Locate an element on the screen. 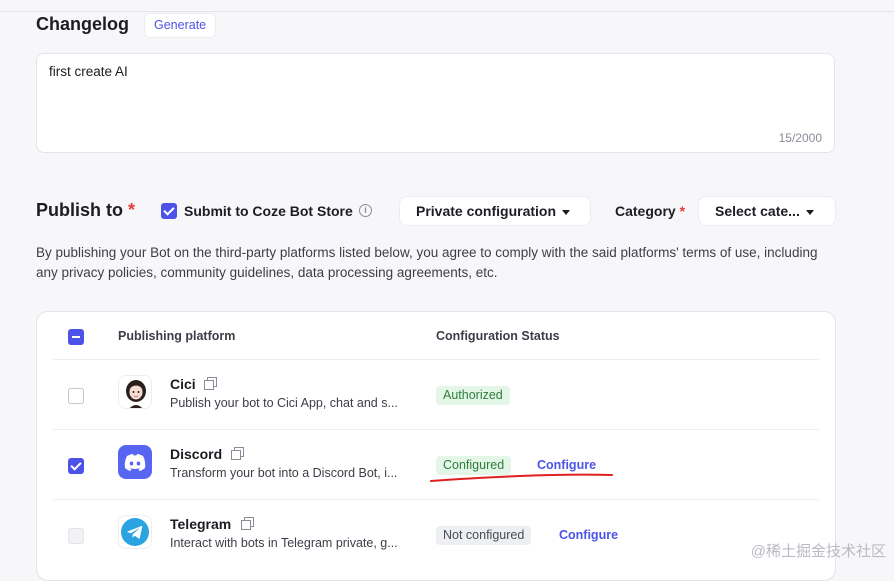  watermark: @稀土掘金技术社区 is located at coordinates (818, 551).